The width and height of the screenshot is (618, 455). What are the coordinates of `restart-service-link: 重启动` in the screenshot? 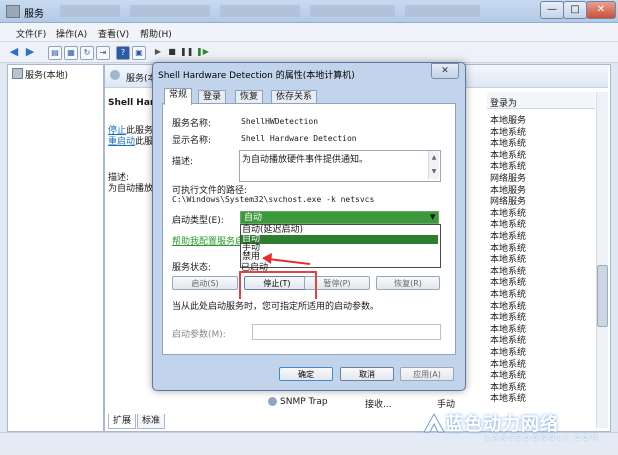 It's located at (121, 142).